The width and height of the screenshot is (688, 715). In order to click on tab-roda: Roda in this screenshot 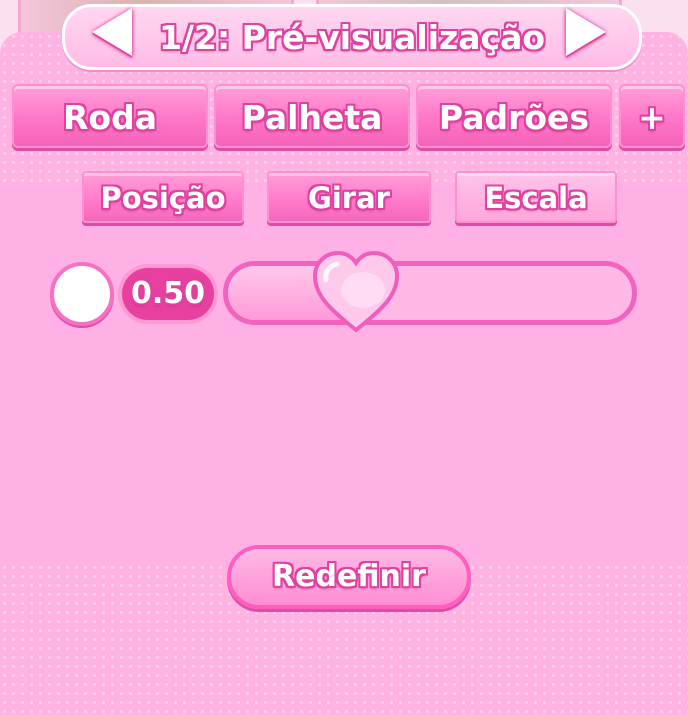, I will do `click(110, 116)`.